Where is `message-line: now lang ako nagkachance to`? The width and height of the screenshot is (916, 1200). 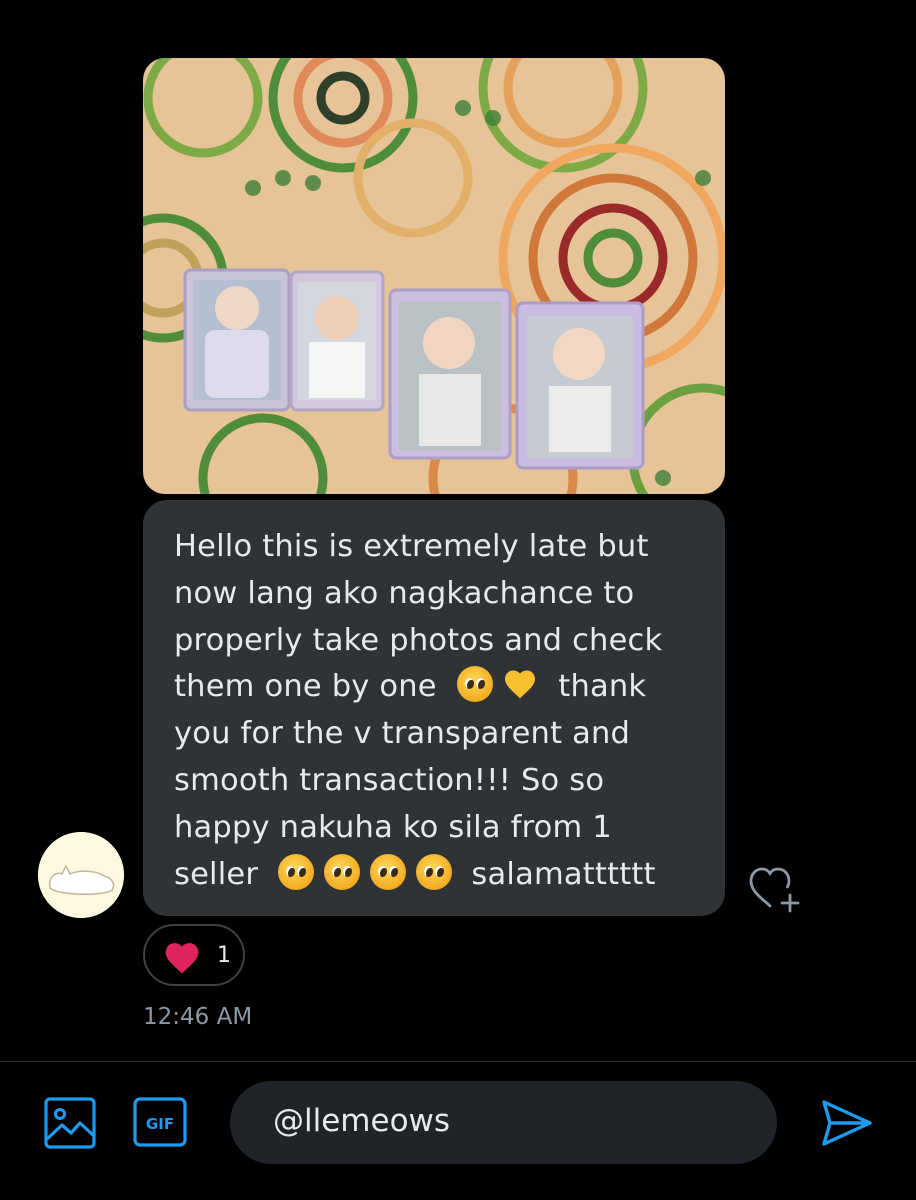
message-line: now lang ako nagkachance to is located at coordinates (404, 593).